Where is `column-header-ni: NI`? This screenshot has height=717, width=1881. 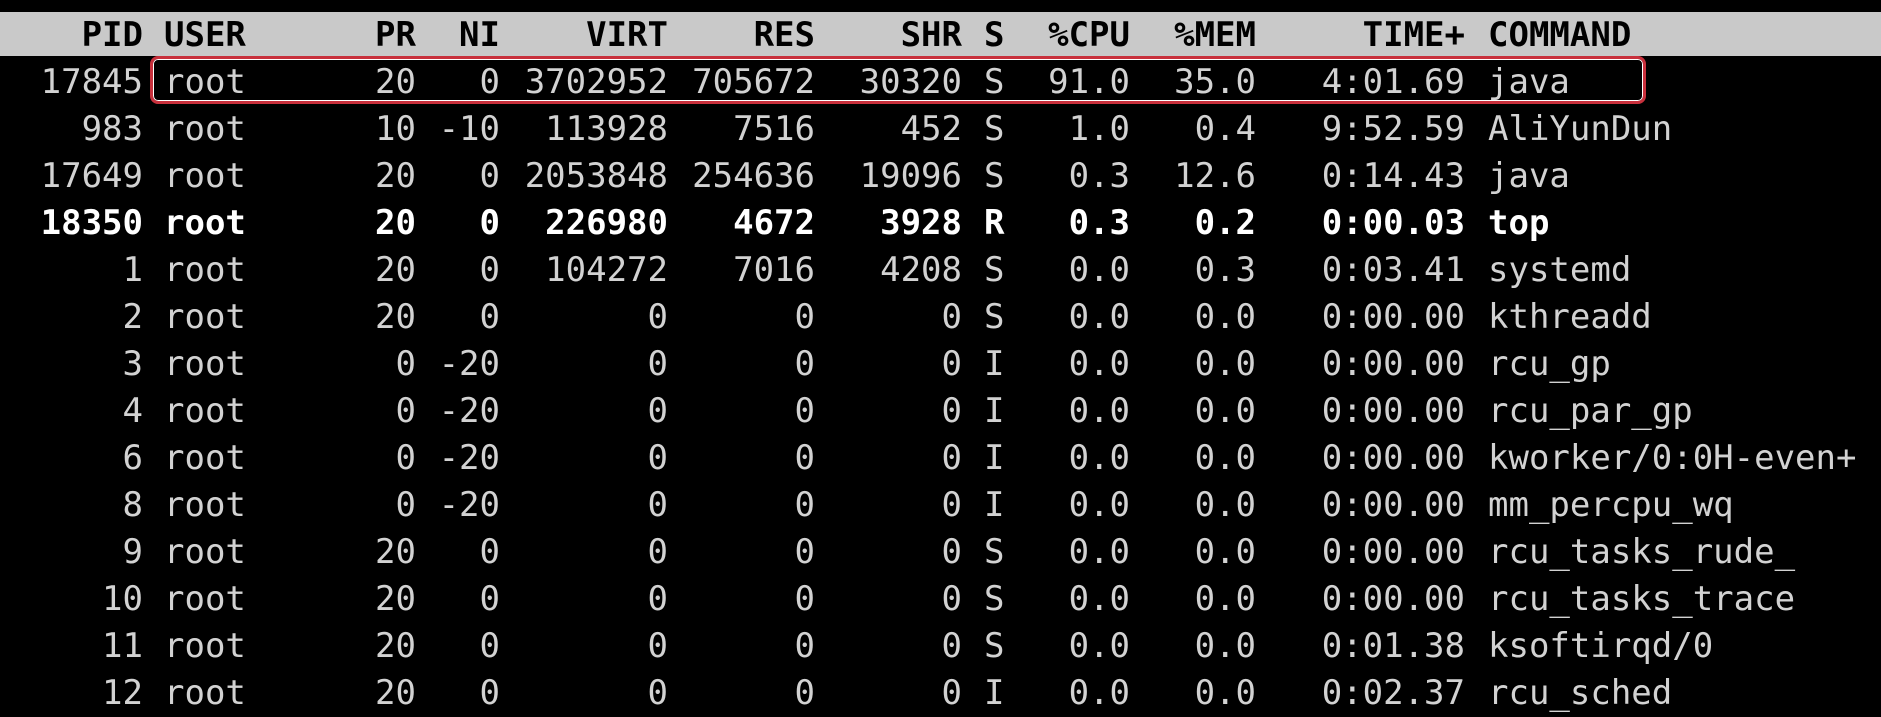
column-header-ni: NI is located at coordinates (458, 35).